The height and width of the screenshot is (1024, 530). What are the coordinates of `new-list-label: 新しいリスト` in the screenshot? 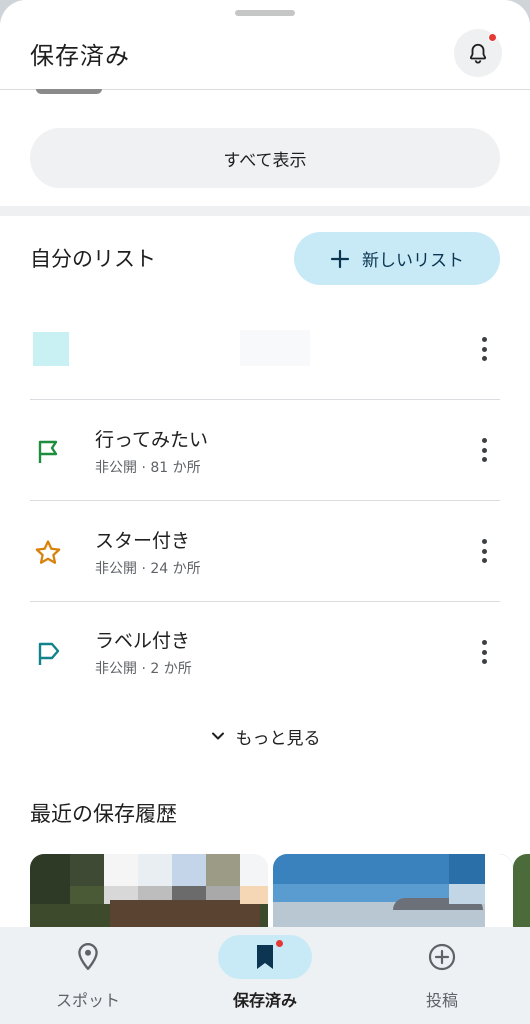 It's located at (413, 261).